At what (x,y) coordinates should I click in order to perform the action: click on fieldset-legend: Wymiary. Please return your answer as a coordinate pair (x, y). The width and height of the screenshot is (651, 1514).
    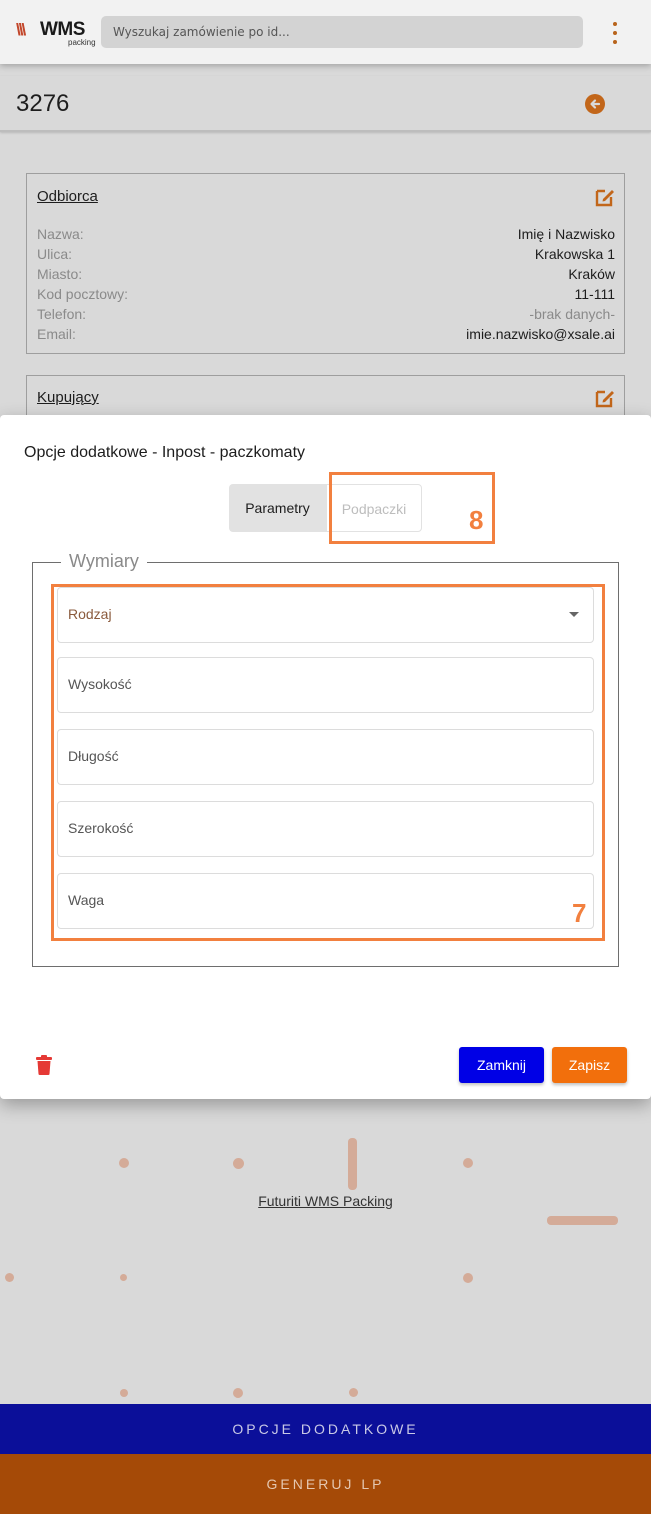
    Looking at the image, I should click on (104, 561).